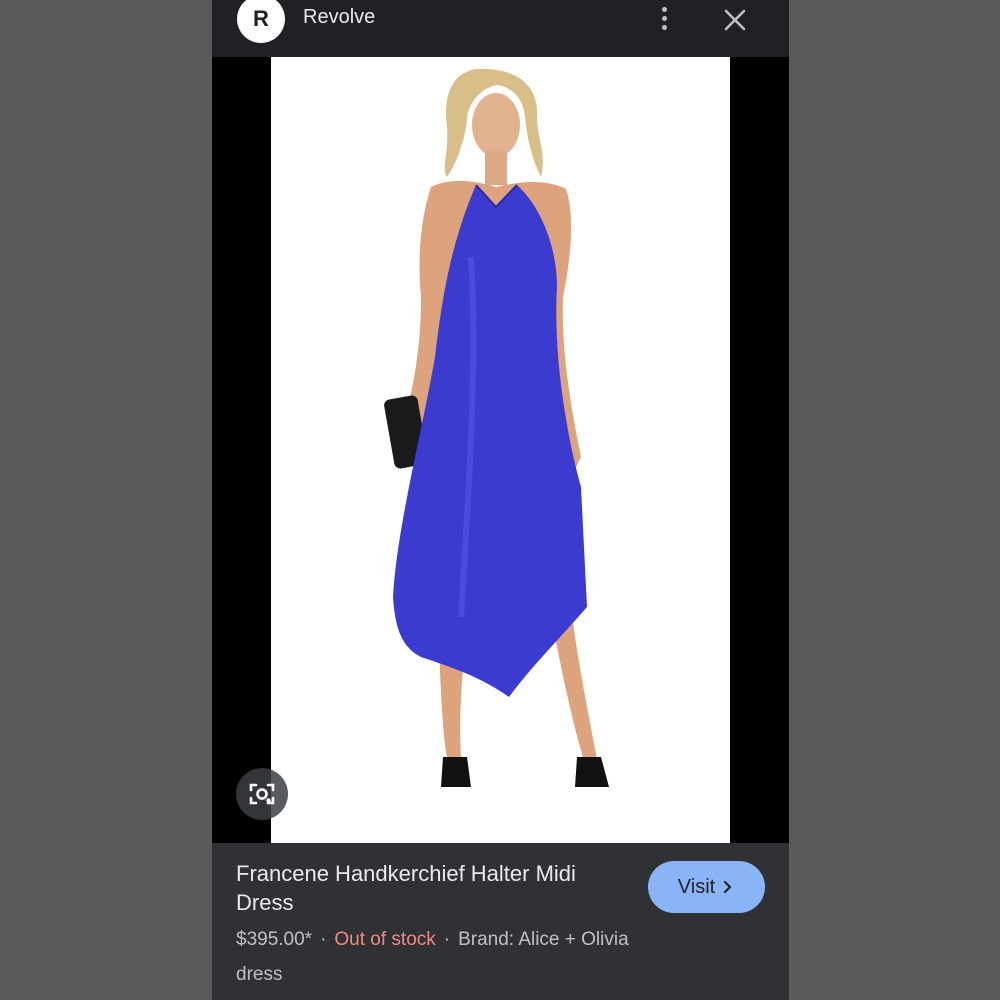  I want to click on chevron-right-icon, so click(728, 887).